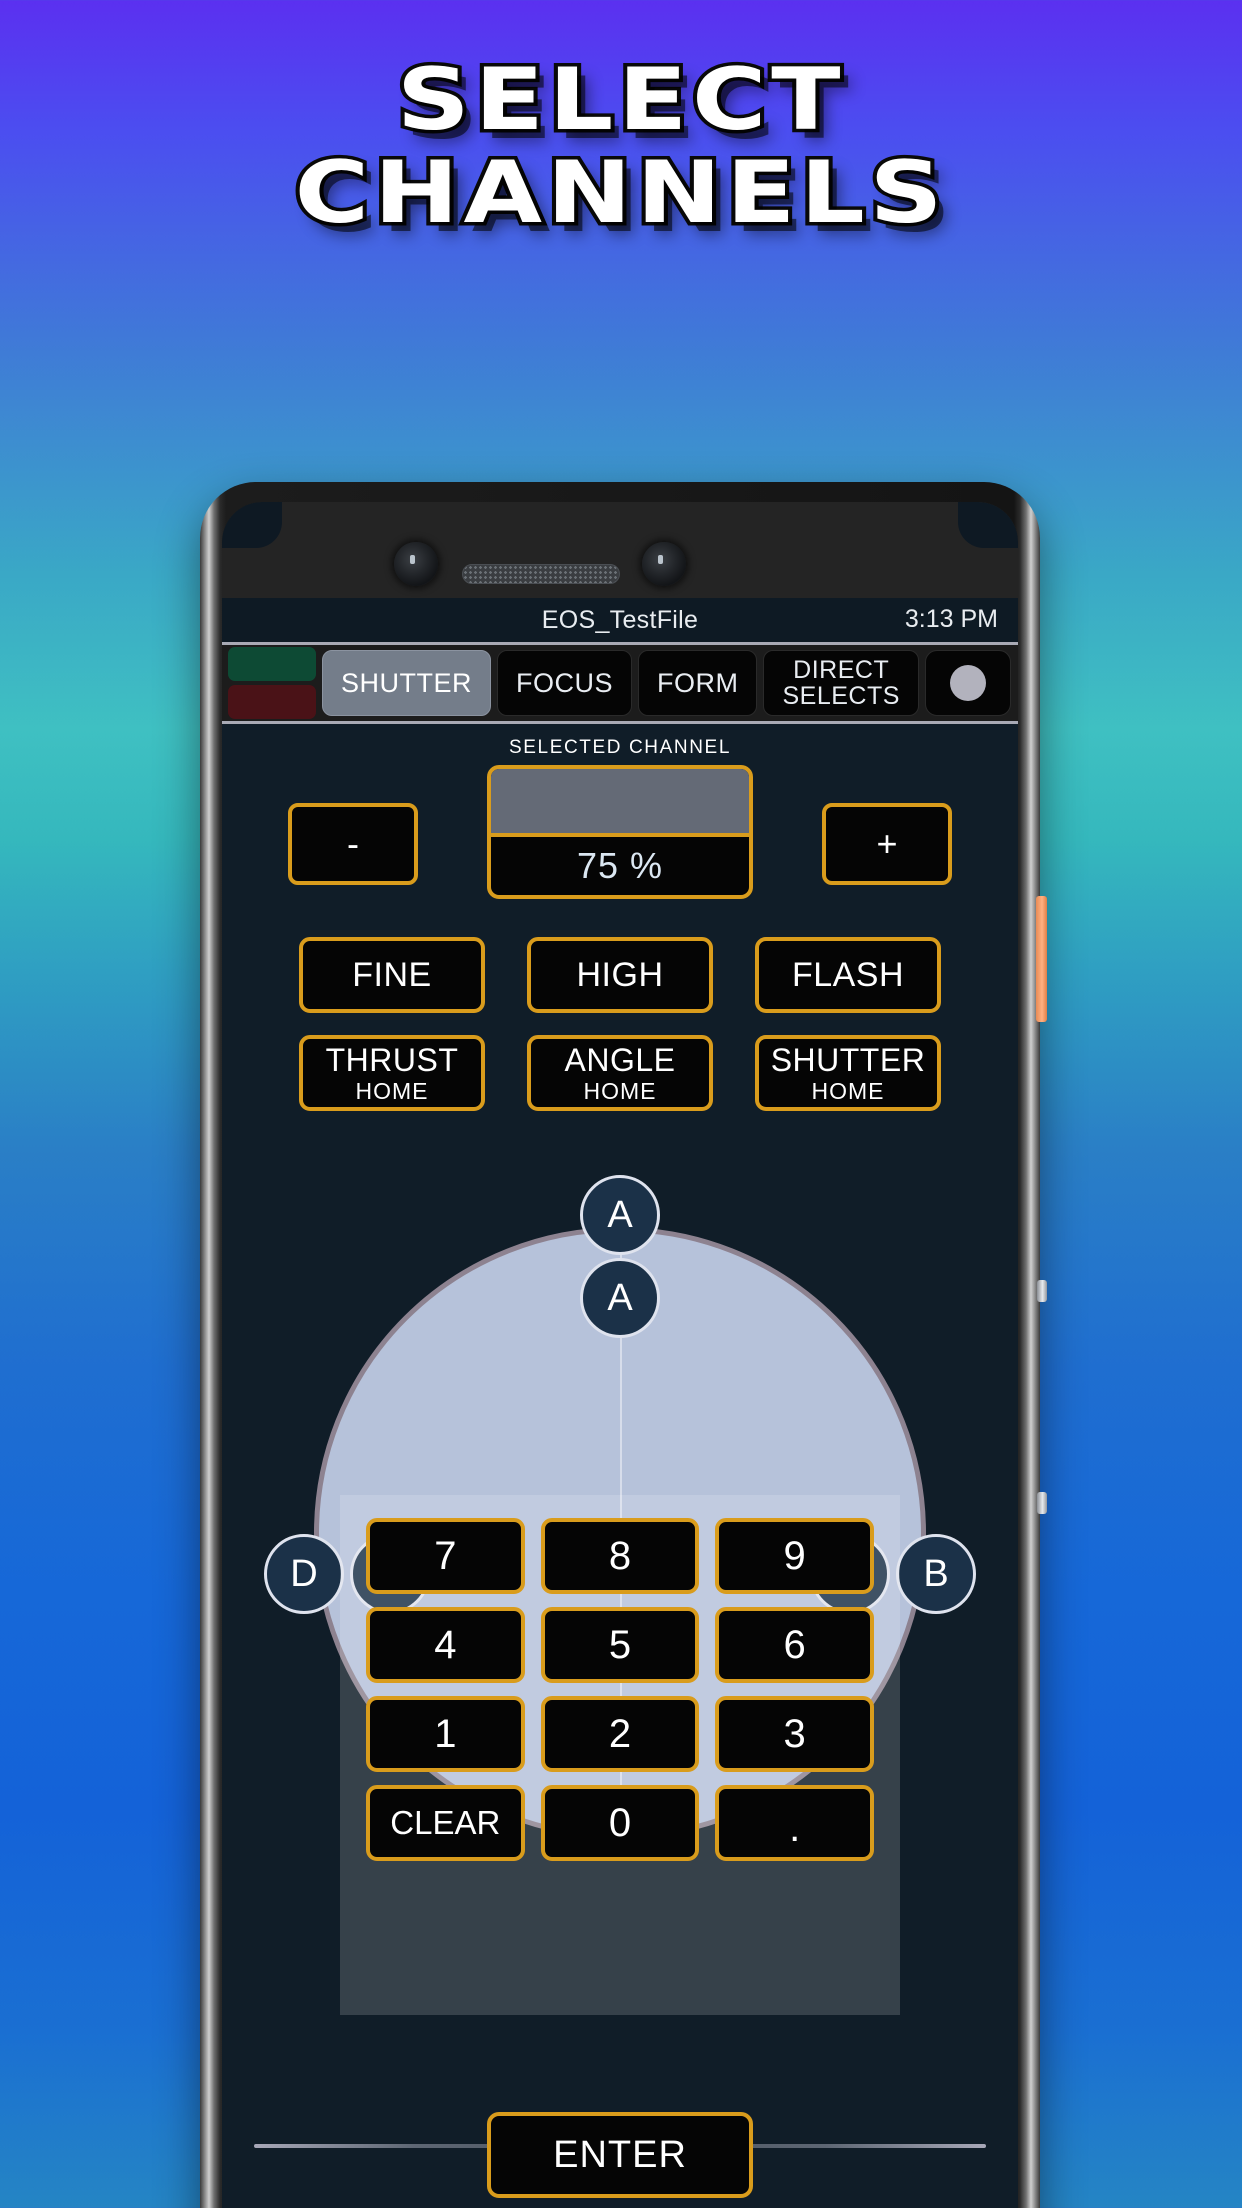  Describe the element at coordinates (1041, 959) in the screenshot. I see `power-button` at that location.